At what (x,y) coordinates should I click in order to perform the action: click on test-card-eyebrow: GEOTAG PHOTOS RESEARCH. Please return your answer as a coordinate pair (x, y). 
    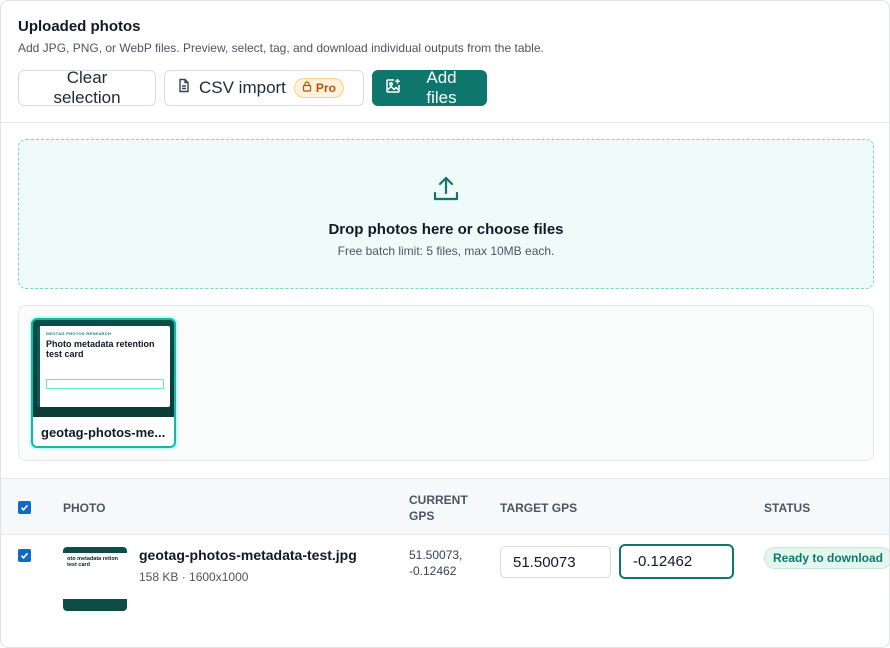
    Looking at the image, I should click on (79, 333).